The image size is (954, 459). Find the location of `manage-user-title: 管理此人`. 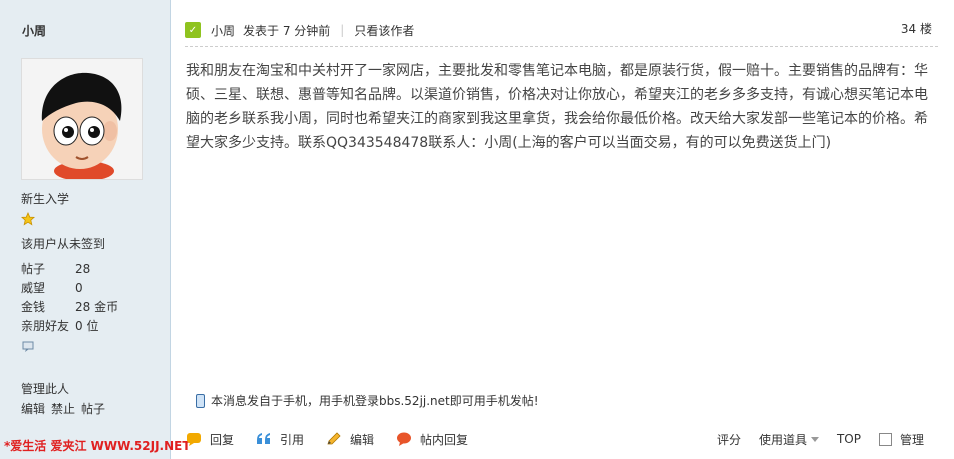

manage-user-title: 管理此人 is located at coordinates (45, 389).